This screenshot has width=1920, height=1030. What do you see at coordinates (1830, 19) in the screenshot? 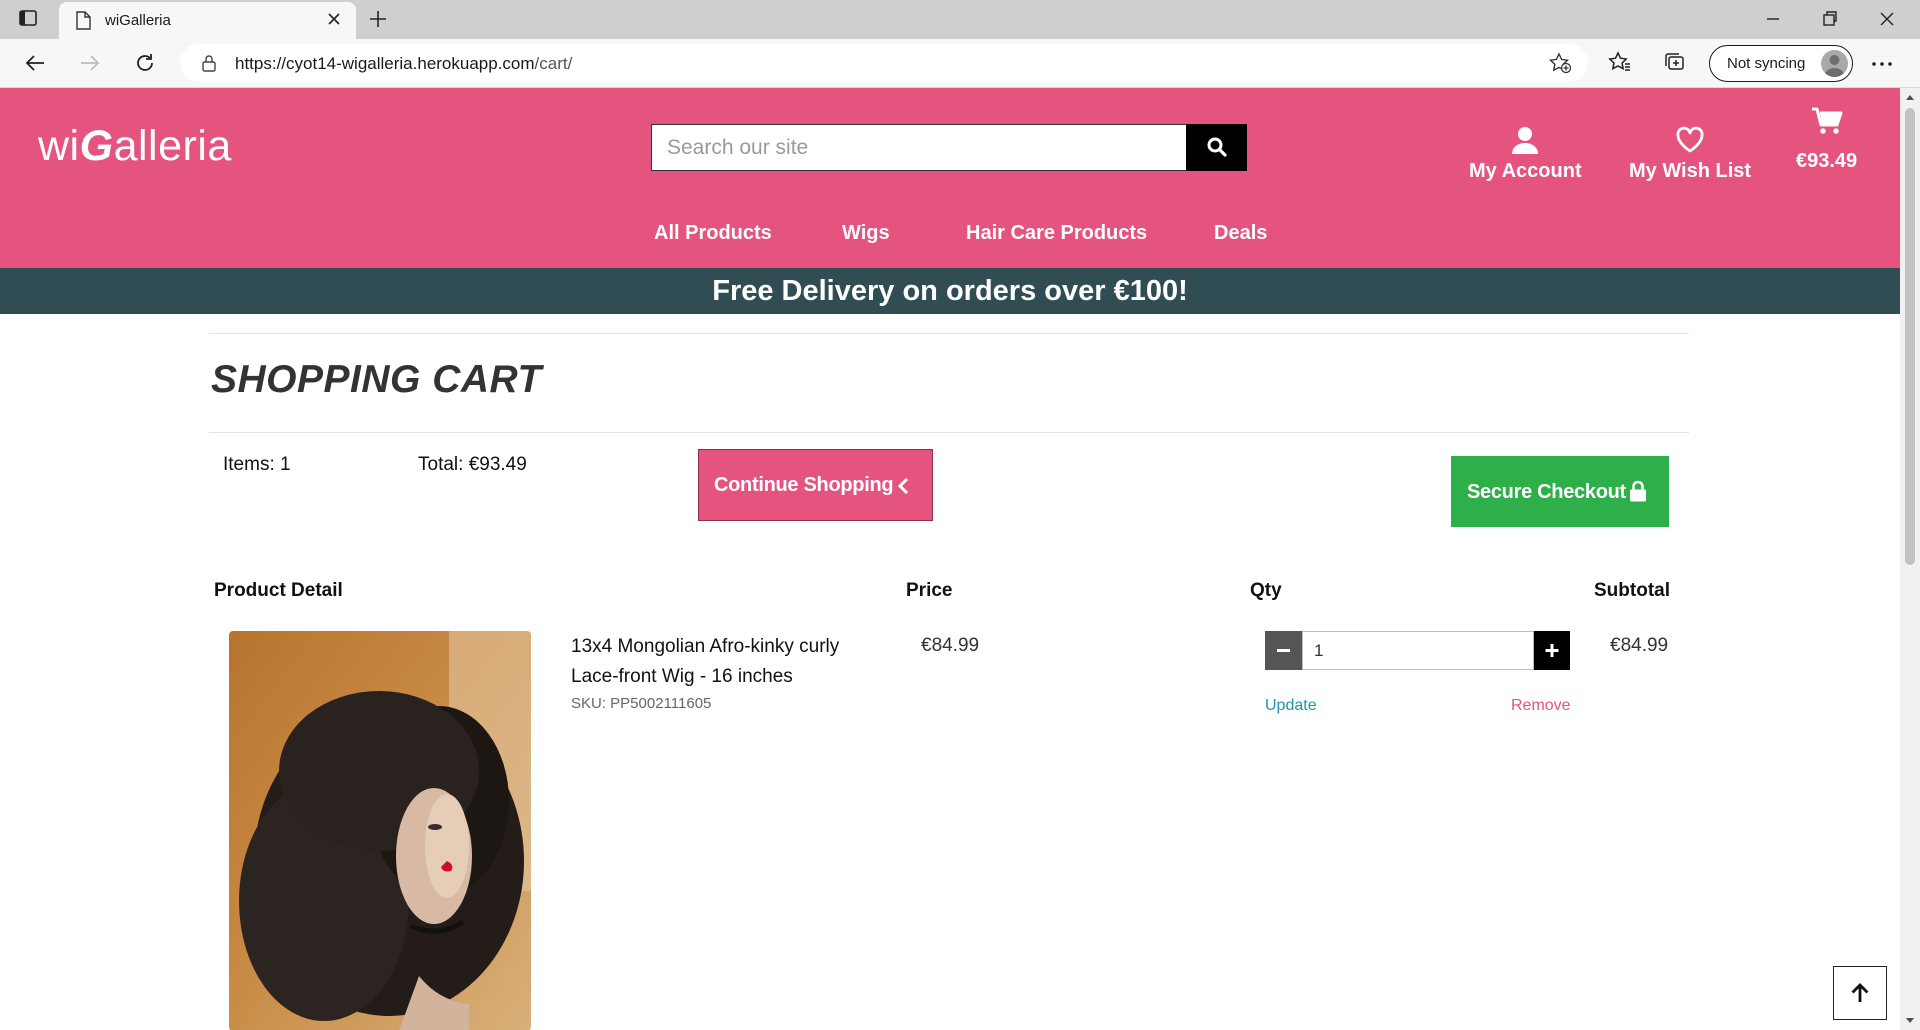
I see `restore-icon` at bounding box center [1830, 19].